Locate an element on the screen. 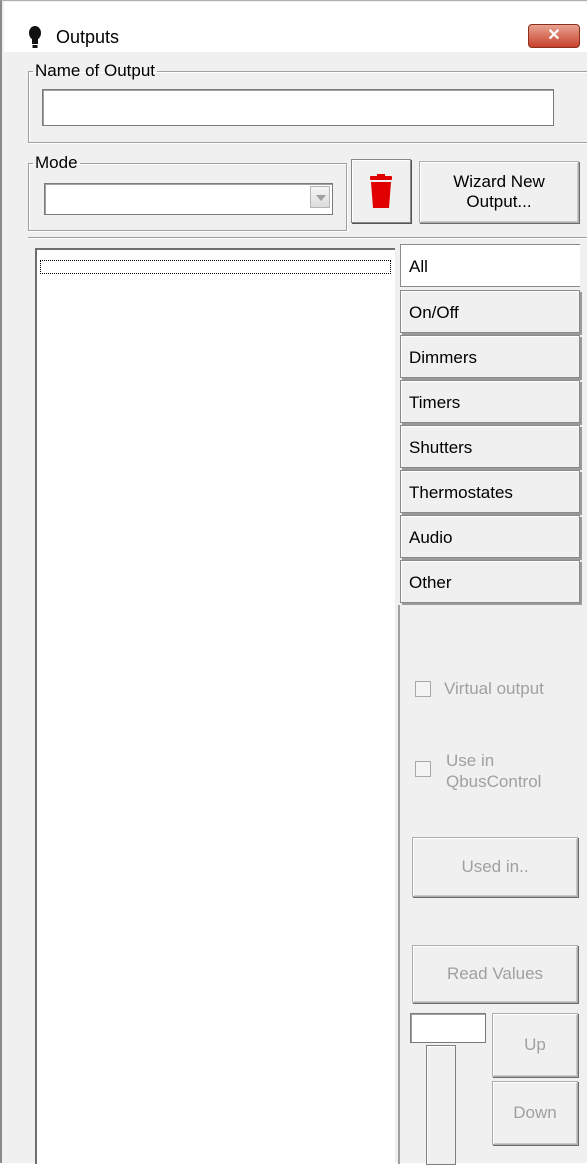 The height and width of the screenshot is (1165, 587). tab-label: On/Off is located at coordinates (434, 312).